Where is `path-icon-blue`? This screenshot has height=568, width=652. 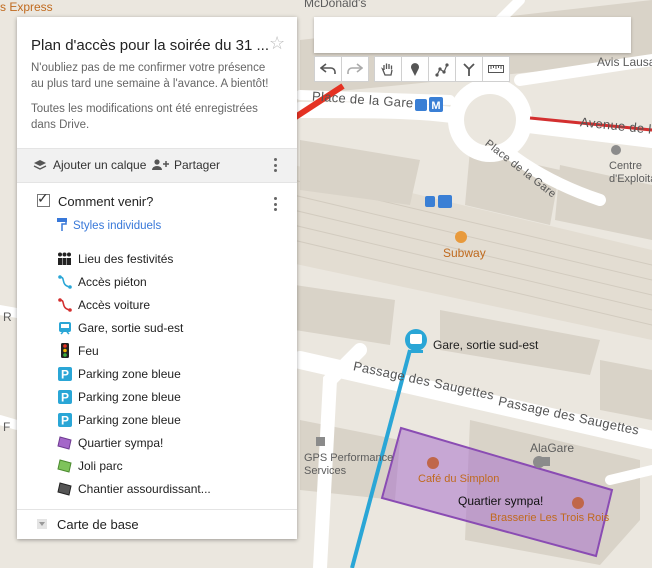
path-icon-blue is located at coordinates (64, 281).